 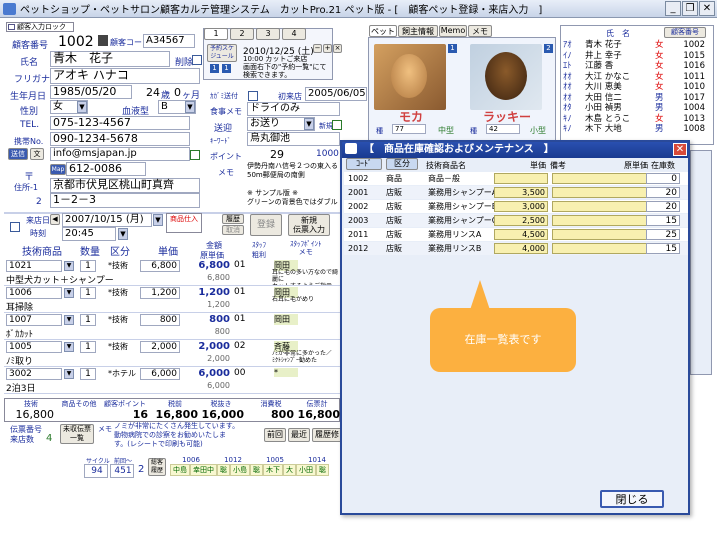 I want to click on close-button: ✕, so click(x=707, y=8).